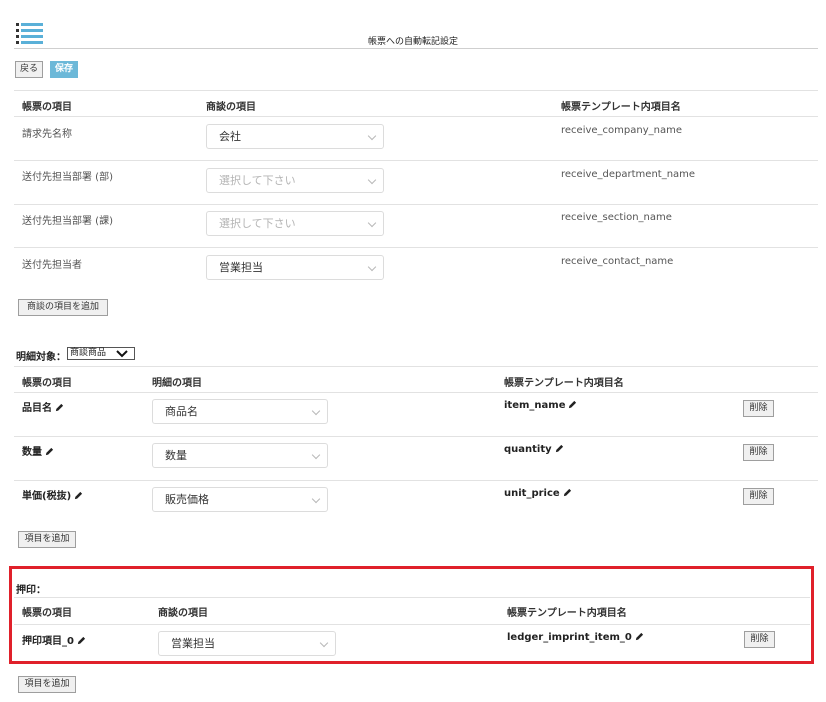 Image resolution: width=826 pixels, height=702 pixels. What do you see at coordinates (29, 69) in the screenshot?
I see `back-button: 戻る` at bounding box center [29, 69].